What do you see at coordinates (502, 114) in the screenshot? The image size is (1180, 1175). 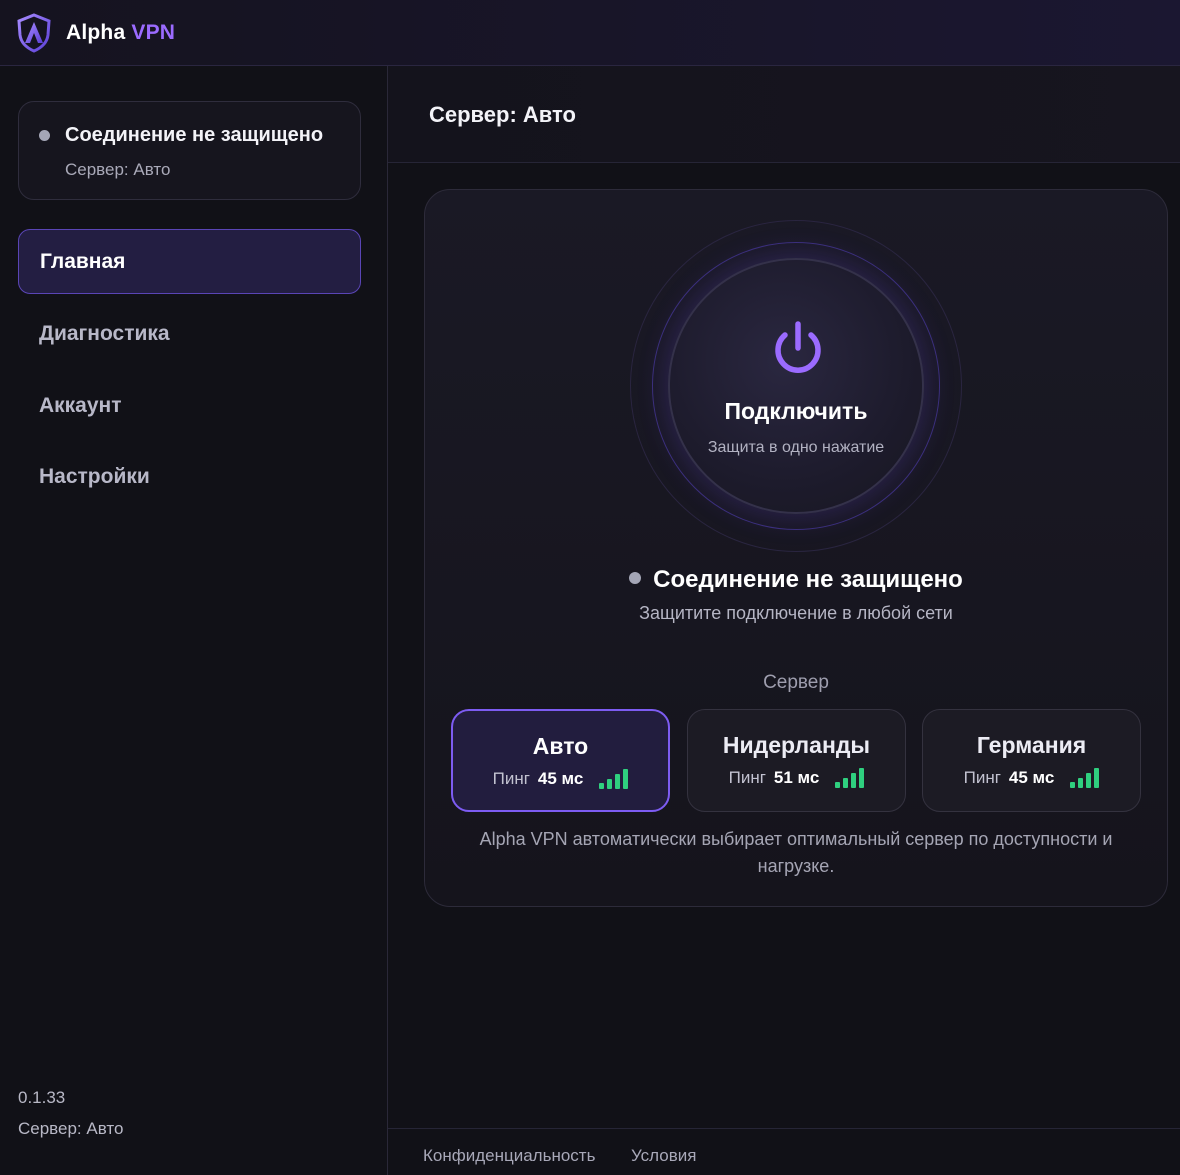 I see `page-title: Сервер: Авто` at bounding box center [502, 114].